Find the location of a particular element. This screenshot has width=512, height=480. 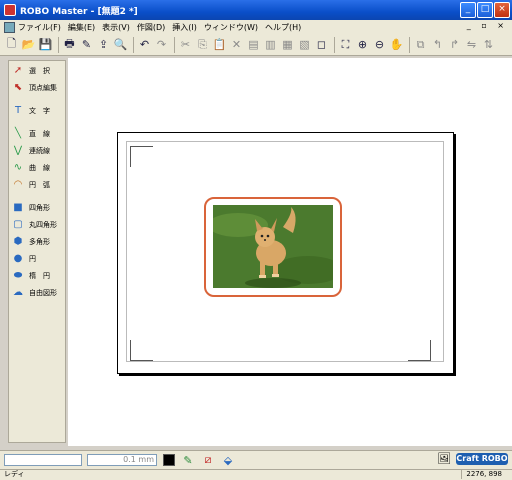

rotate-left-icon: ↰ is located at coordinates (437, 44).